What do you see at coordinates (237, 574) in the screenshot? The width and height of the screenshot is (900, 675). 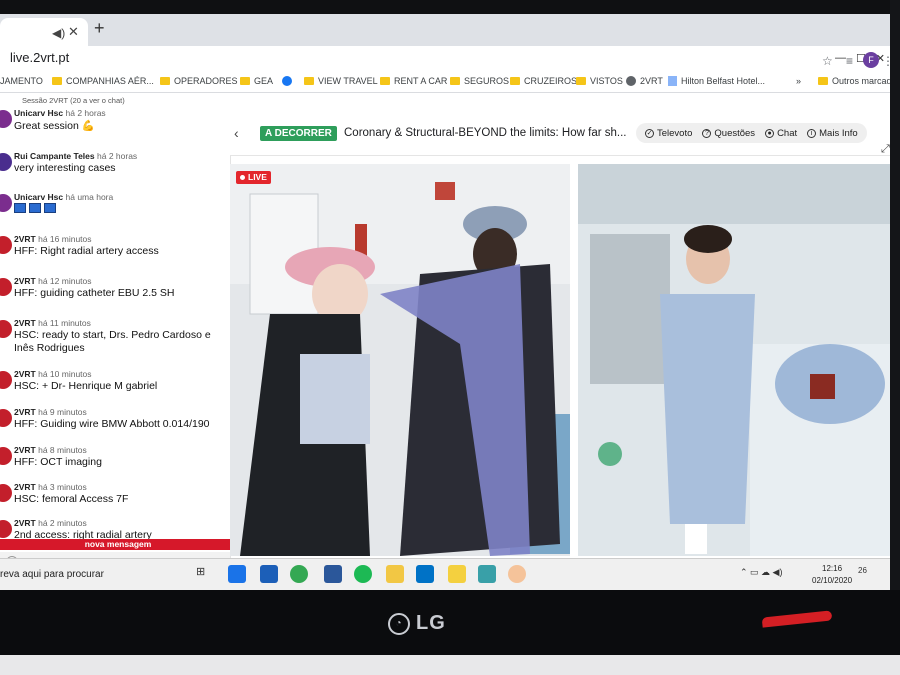 I see `edge-icon` at bounding box center [237, 574].